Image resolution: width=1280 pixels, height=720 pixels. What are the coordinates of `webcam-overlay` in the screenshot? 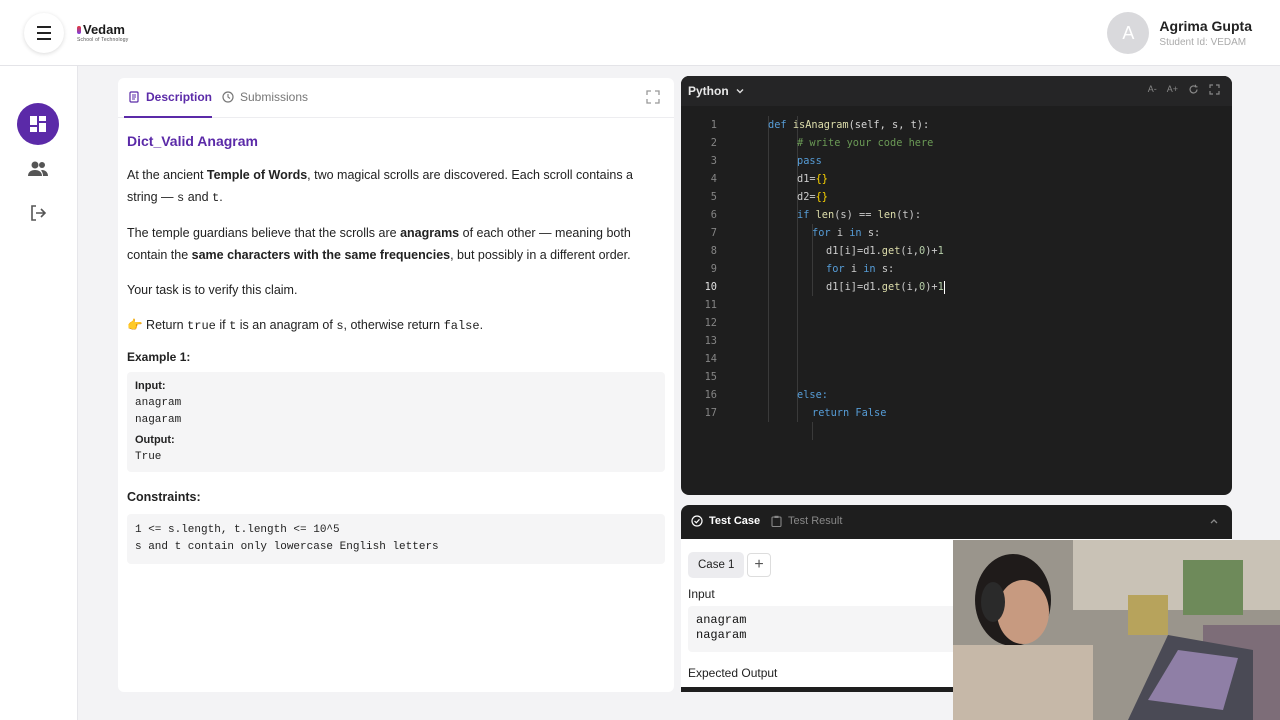 It's located at (1116, 630).